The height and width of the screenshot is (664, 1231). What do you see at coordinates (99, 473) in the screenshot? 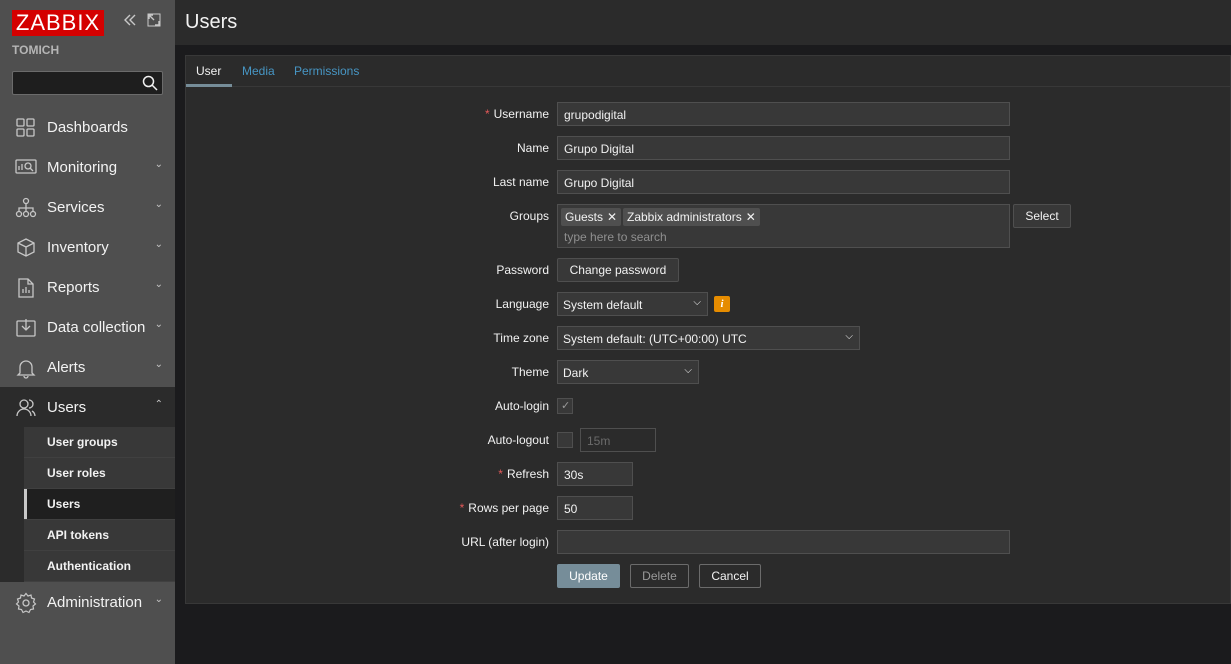
I see `submenu-user-roles: User roles` at bounding box center [99, 473].